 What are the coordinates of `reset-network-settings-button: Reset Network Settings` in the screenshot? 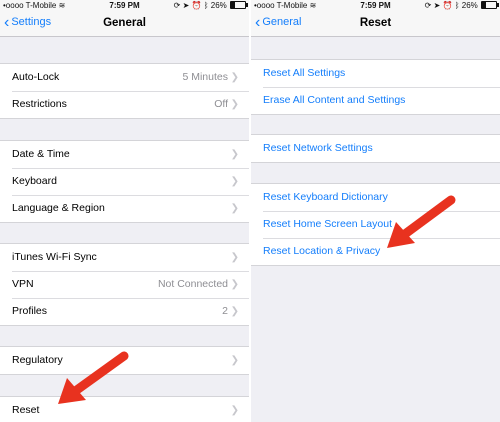 It's located at (375, 148).